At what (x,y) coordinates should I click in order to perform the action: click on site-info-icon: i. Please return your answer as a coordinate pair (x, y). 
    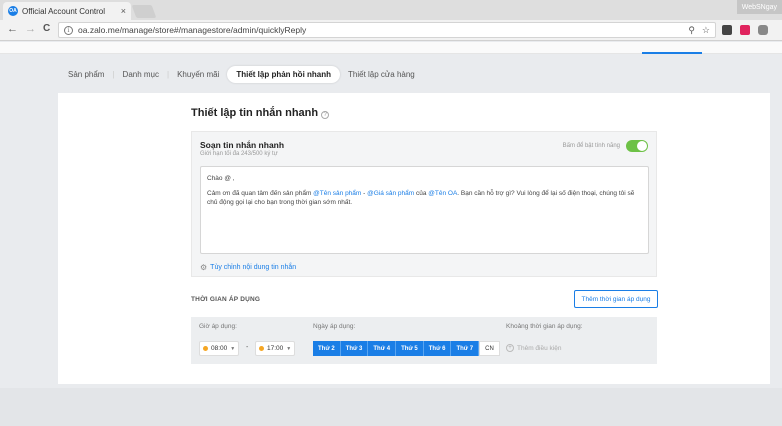
    Looking at the image, I should click on (68, 30).